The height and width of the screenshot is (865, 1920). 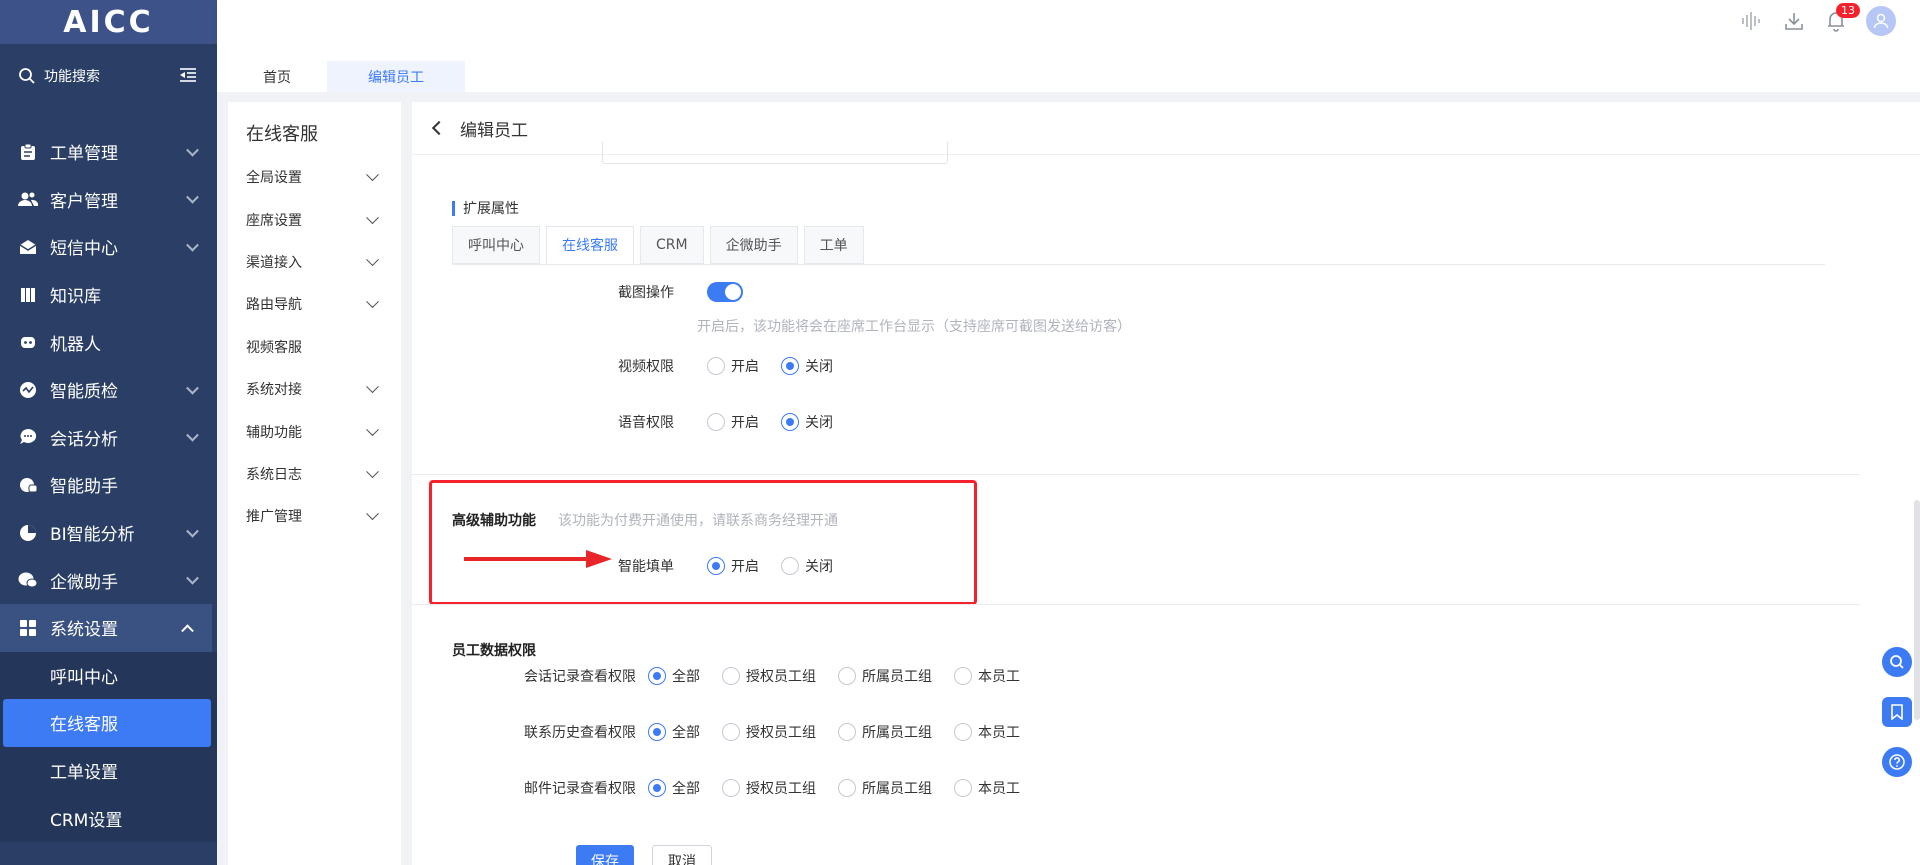 I want to click on settings-nav-item: 座席设置, so click(x=314, y=219).